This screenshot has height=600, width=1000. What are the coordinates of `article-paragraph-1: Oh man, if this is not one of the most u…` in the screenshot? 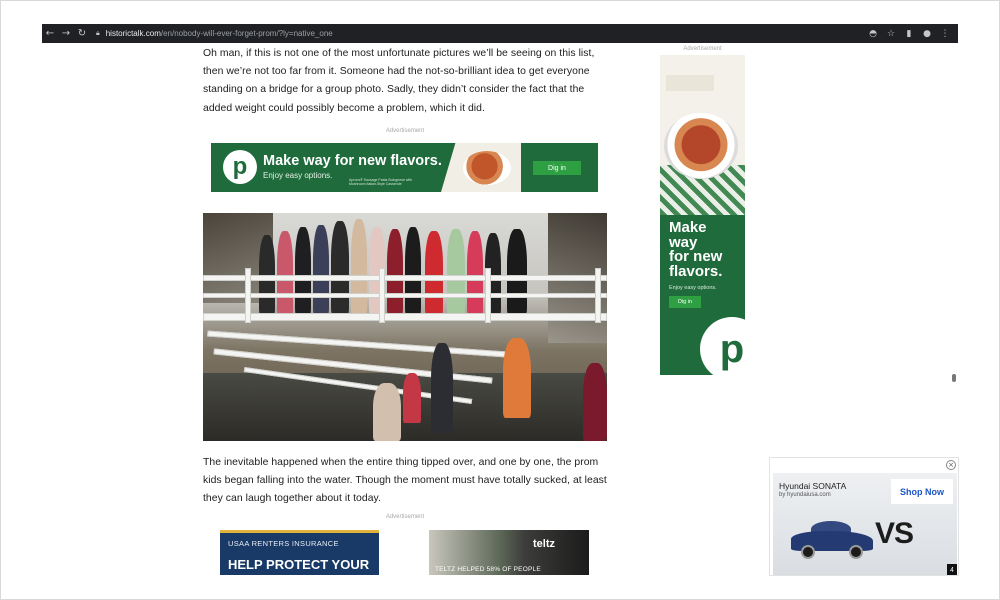 It's located at (399, 81).